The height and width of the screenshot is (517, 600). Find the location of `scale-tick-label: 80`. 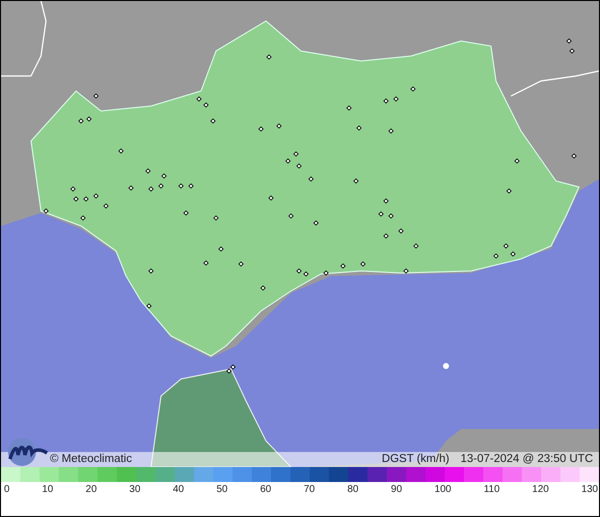

scale-tick-label: 80 is located at coordinates (352, 490).